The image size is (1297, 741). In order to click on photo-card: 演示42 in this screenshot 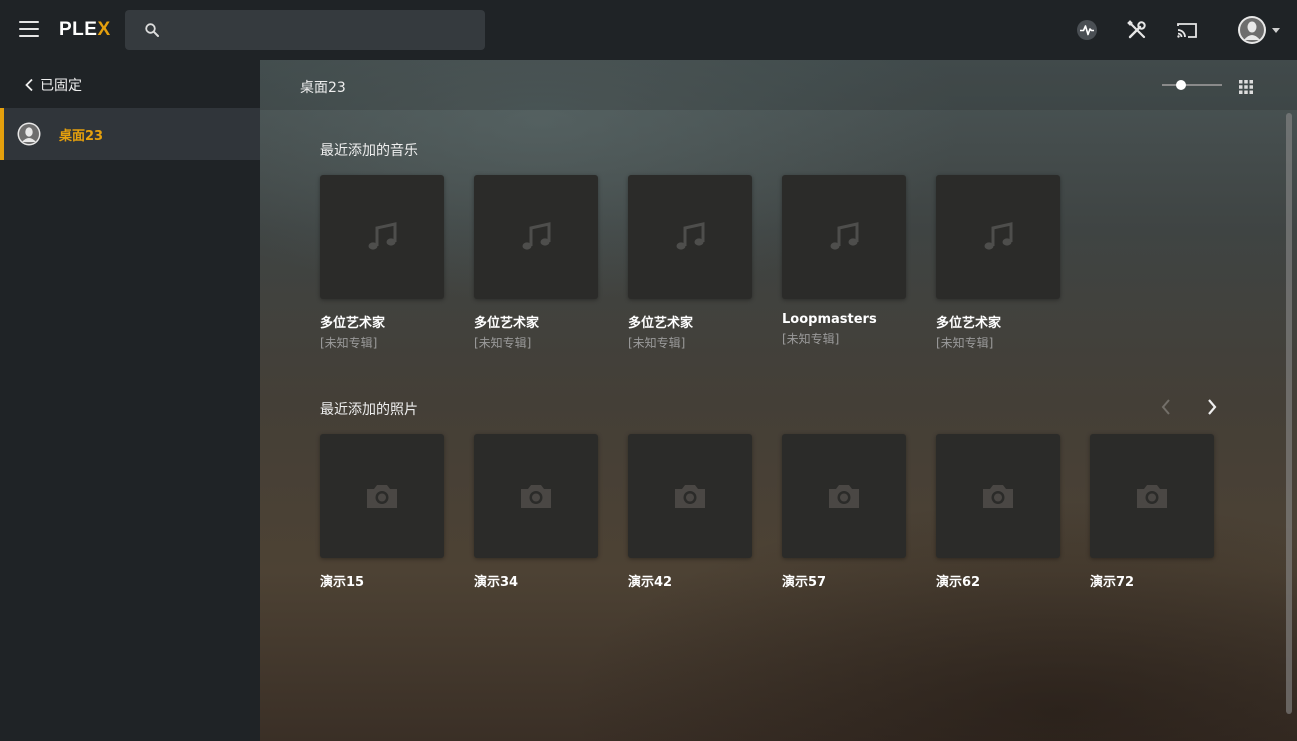, I will do `click(690, 512)`.